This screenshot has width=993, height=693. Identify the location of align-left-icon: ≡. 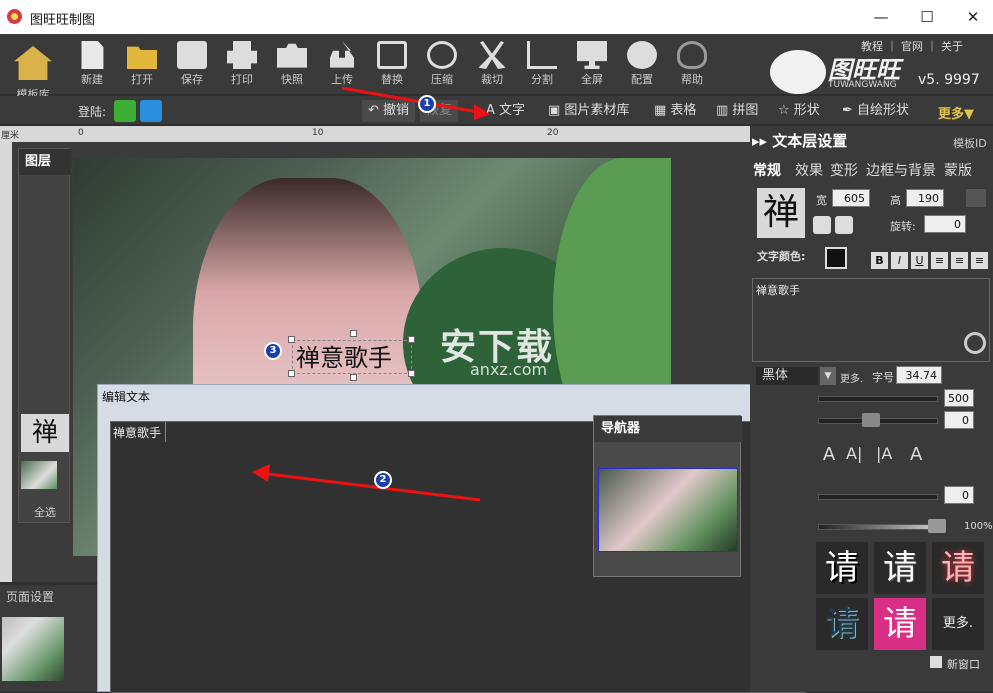
(939, 260).